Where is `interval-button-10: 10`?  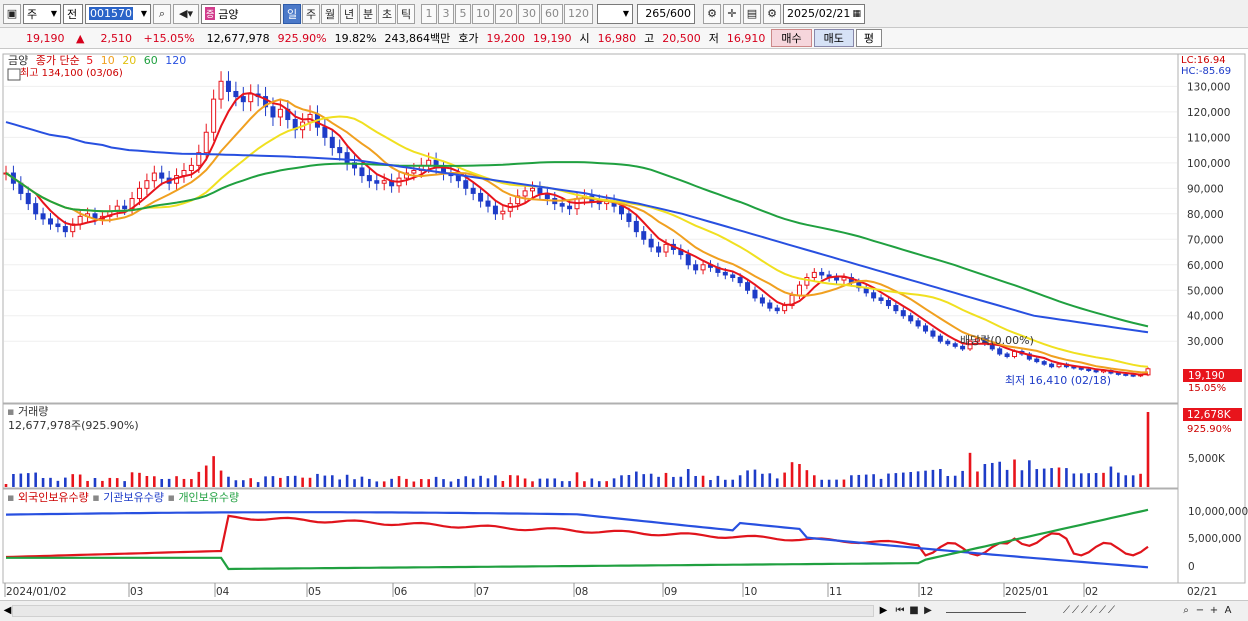 interval-button-10: 10 is located at coordinates (483, 13).